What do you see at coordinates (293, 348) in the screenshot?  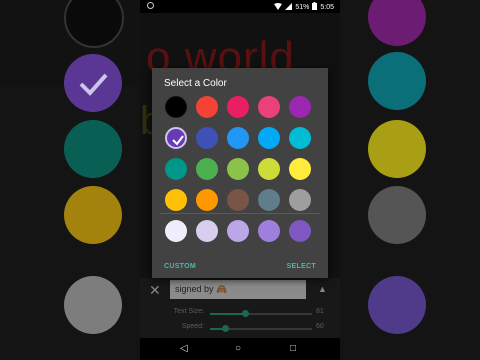 I see `recents-icon: □` at bounding box center [293, 348].